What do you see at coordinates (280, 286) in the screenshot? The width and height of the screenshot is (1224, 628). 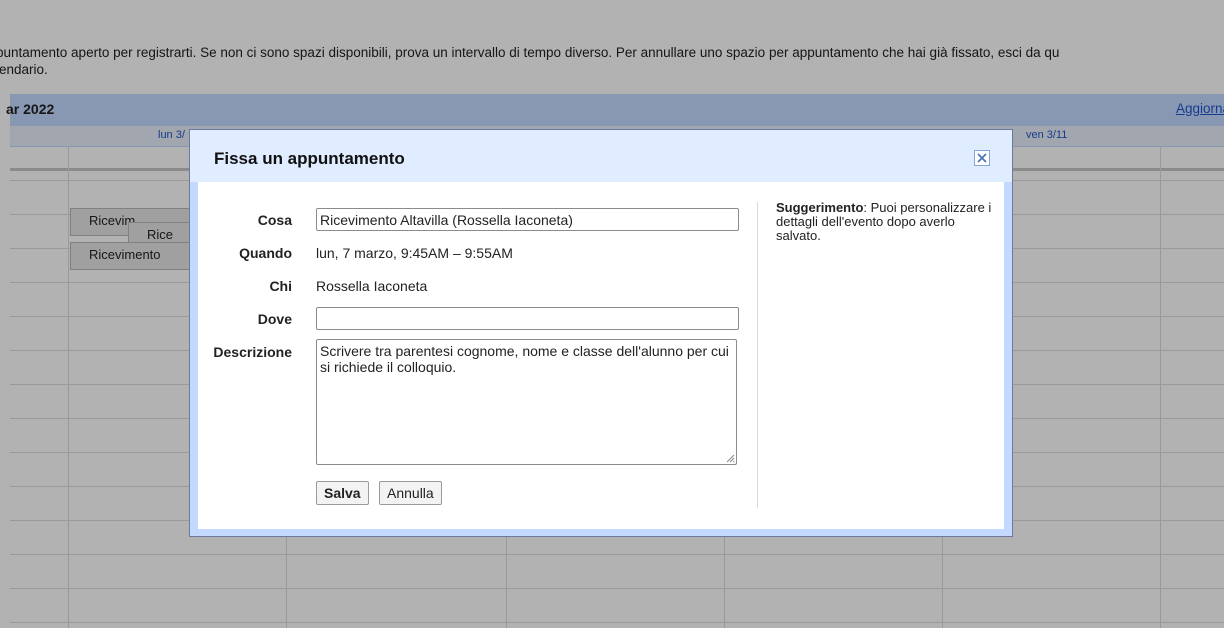 I see `who-label: Chi` at bounding box center [280, 286].